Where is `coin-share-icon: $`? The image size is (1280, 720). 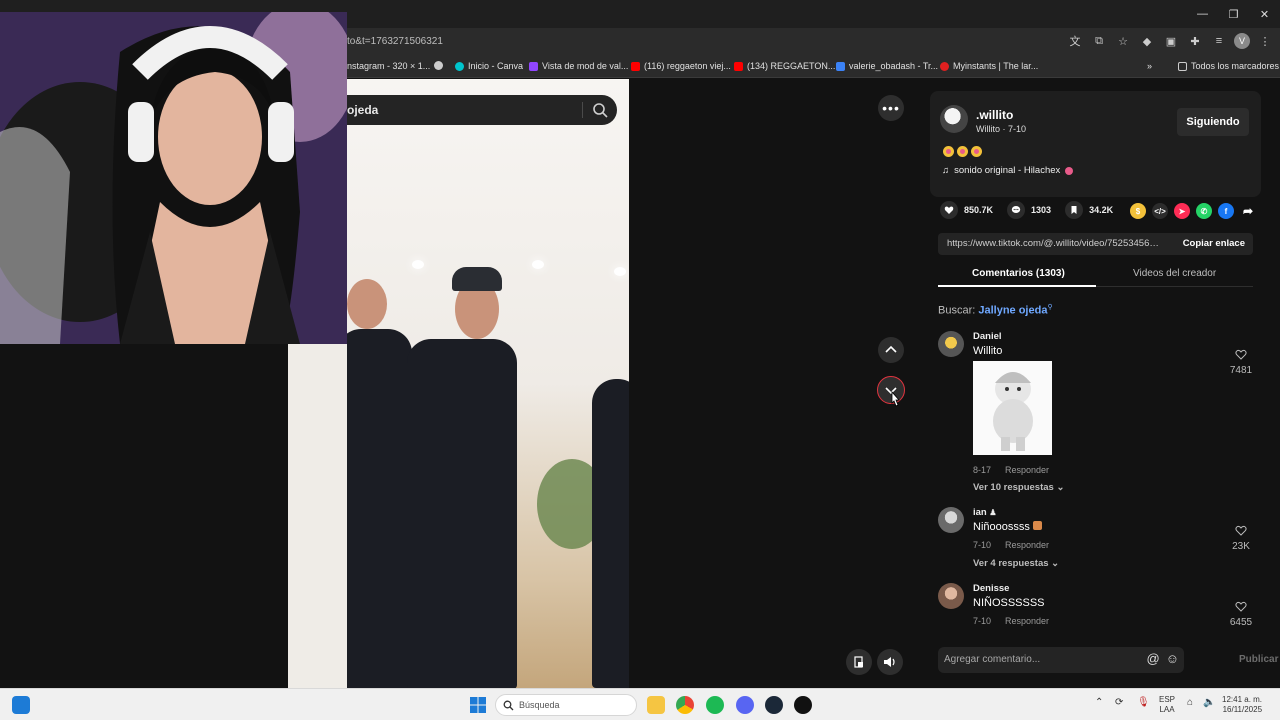
coin-share-icon: $ is located at coordinates (1138, 211).